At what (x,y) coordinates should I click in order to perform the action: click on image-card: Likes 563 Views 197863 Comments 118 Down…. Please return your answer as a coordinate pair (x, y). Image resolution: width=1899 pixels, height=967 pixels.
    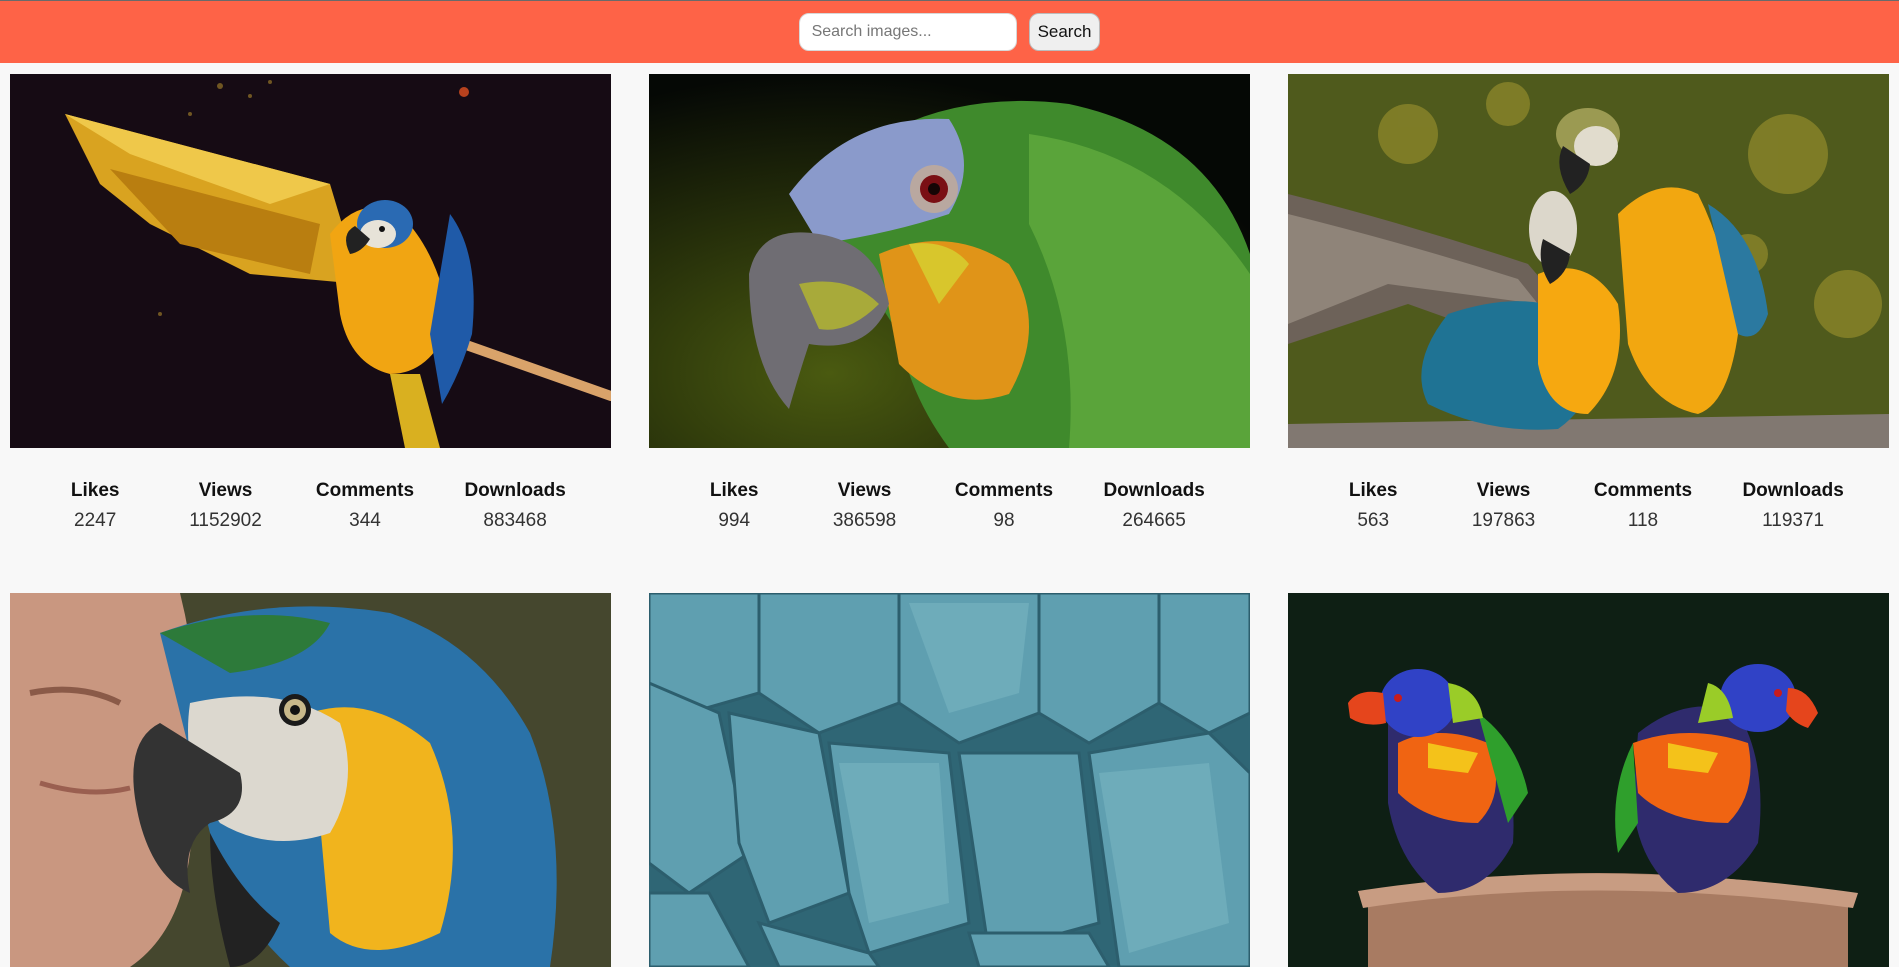
    Looking at the image, I should click on (1588, 303).